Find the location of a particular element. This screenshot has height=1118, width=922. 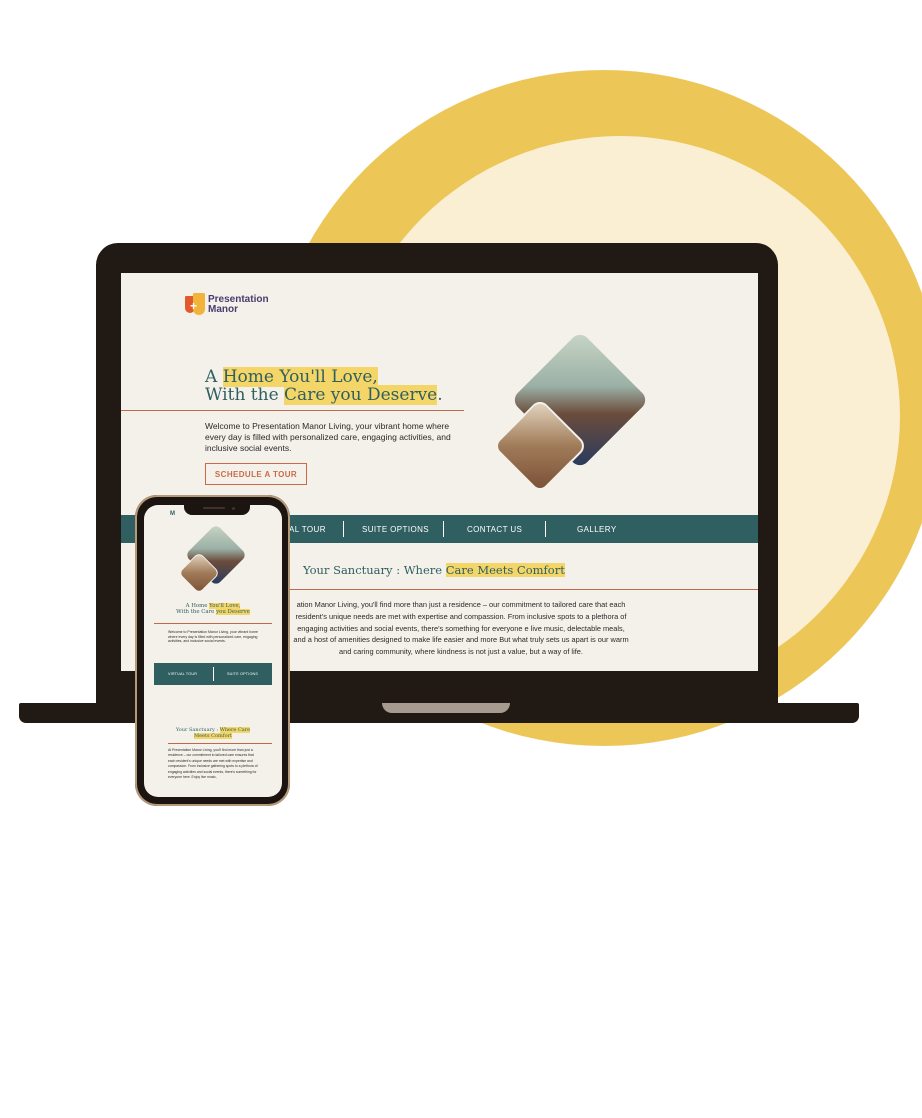

nav-virtual-tour: AL TOUR is located at coordinates (307, 529).